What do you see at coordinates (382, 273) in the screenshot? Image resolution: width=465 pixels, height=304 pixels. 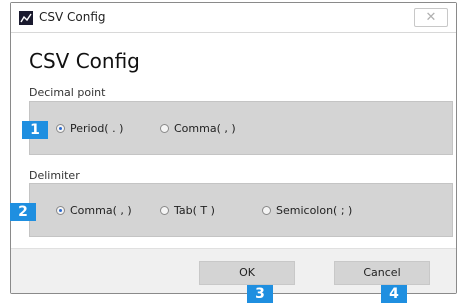 I see `cancel-button: Cancel` at bounding box center [382, 273].